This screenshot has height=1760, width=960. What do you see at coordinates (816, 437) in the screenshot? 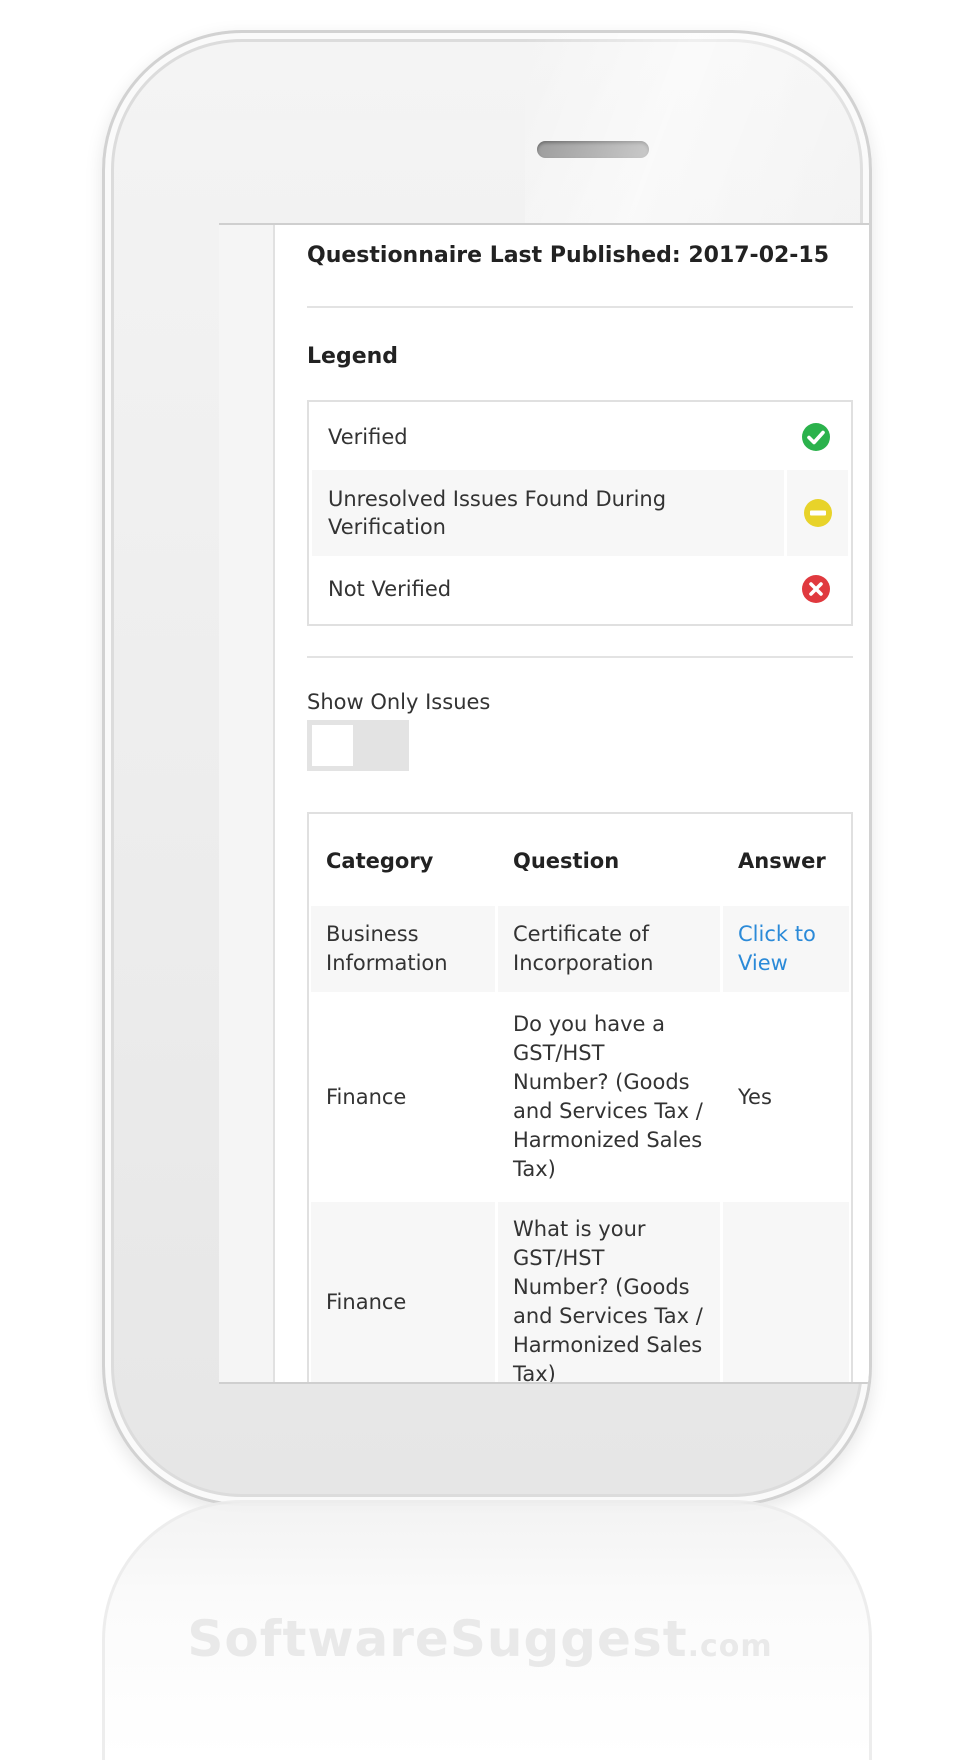
I see `check-circle-icon` at bounding box center [816, 437].